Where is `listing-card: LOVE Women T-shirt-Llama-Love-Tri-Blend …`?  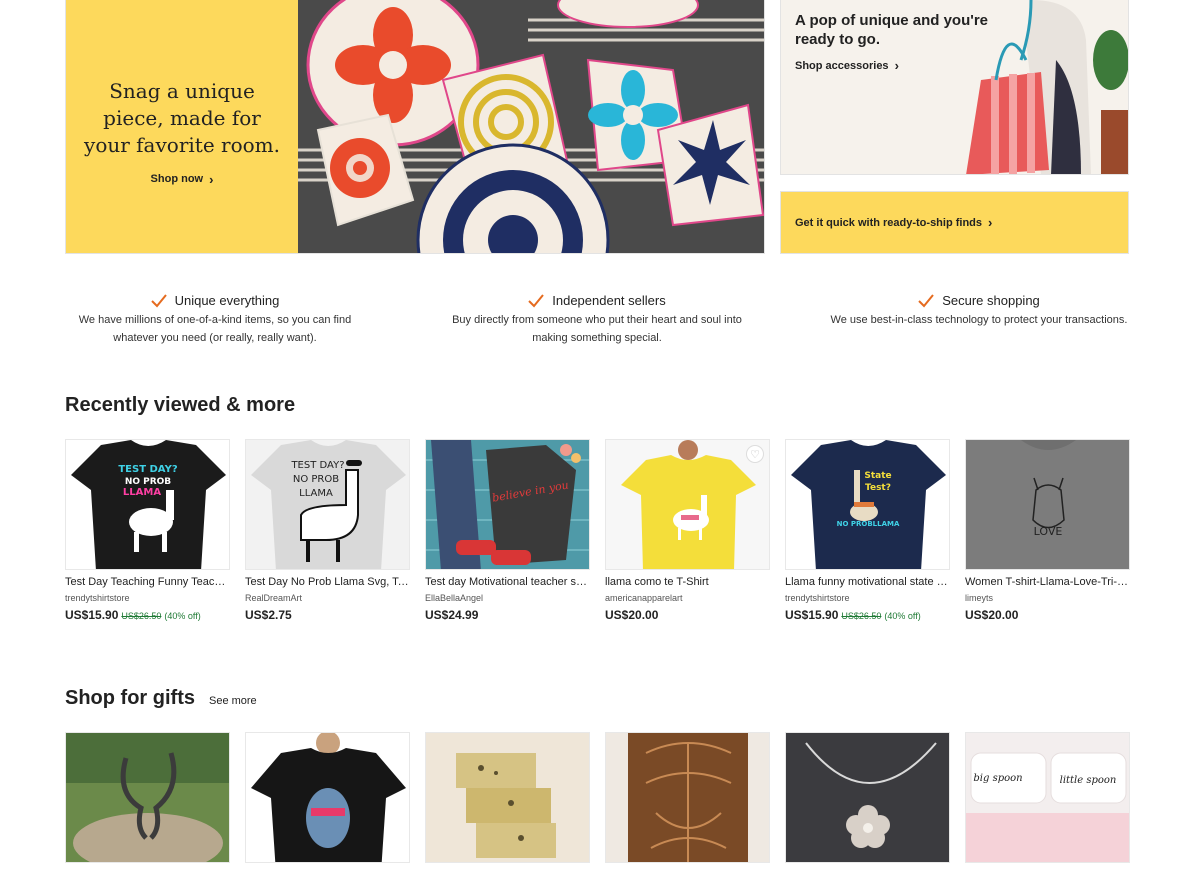 listing-card: LOVE Women T-shirt-Llama-Love-Tri-Blend … is located at coordinates (1047, 530).